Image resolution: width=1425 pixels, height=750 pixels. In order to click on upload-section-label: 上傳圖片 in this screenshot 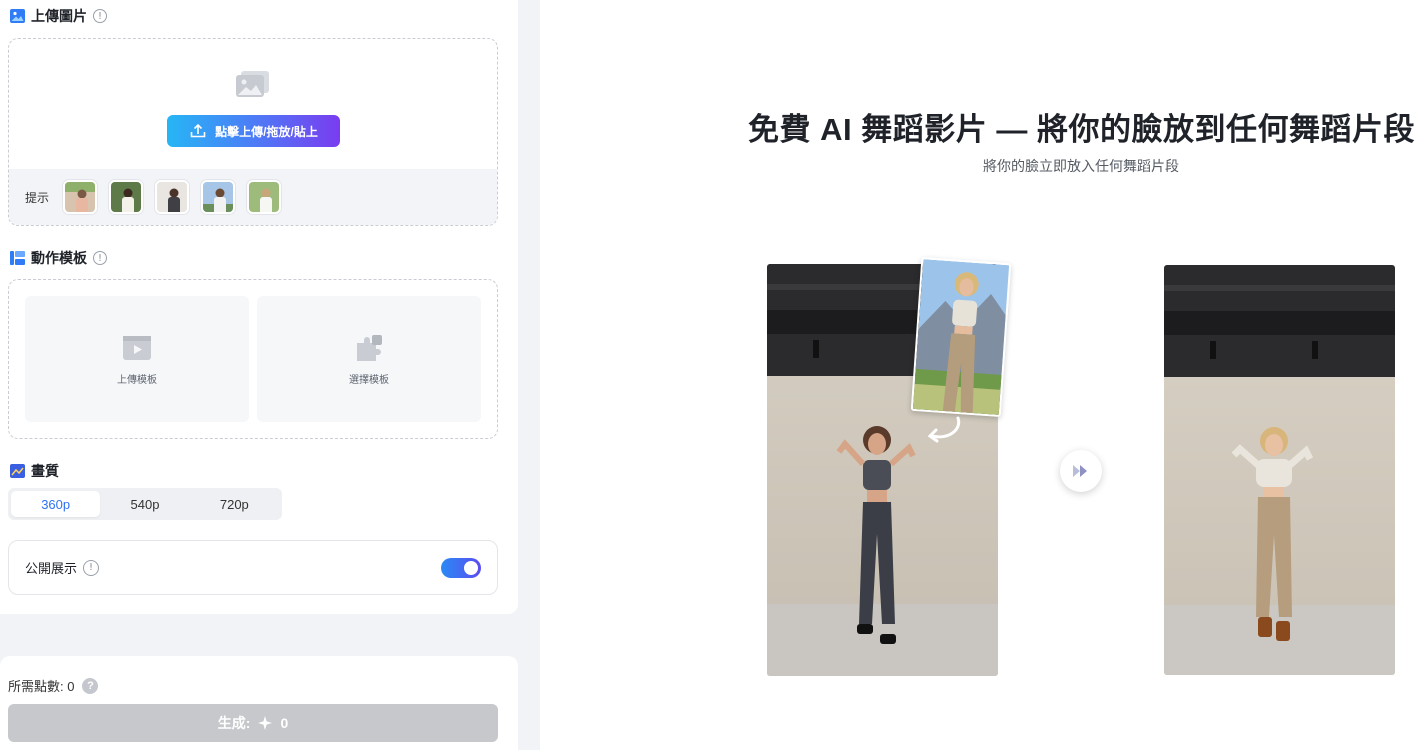, I will do `click(59, 16)`.